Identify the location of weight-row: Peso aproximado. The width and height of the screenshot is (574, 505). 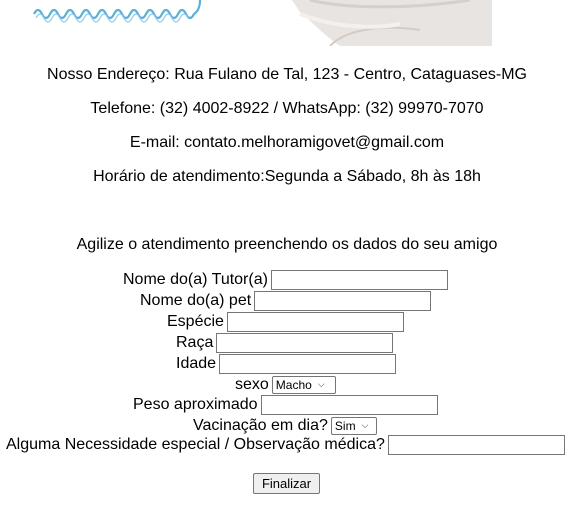
(285, 404).